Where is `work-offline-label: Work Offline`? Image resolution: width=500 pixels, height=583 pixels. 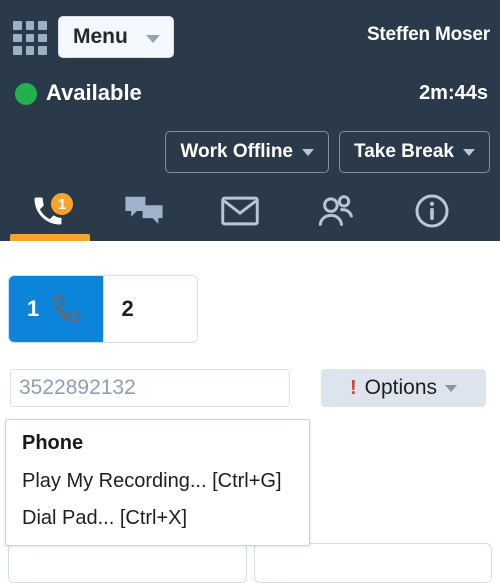 work-offline-label: Work Offline is located at coordinates (236, 151).